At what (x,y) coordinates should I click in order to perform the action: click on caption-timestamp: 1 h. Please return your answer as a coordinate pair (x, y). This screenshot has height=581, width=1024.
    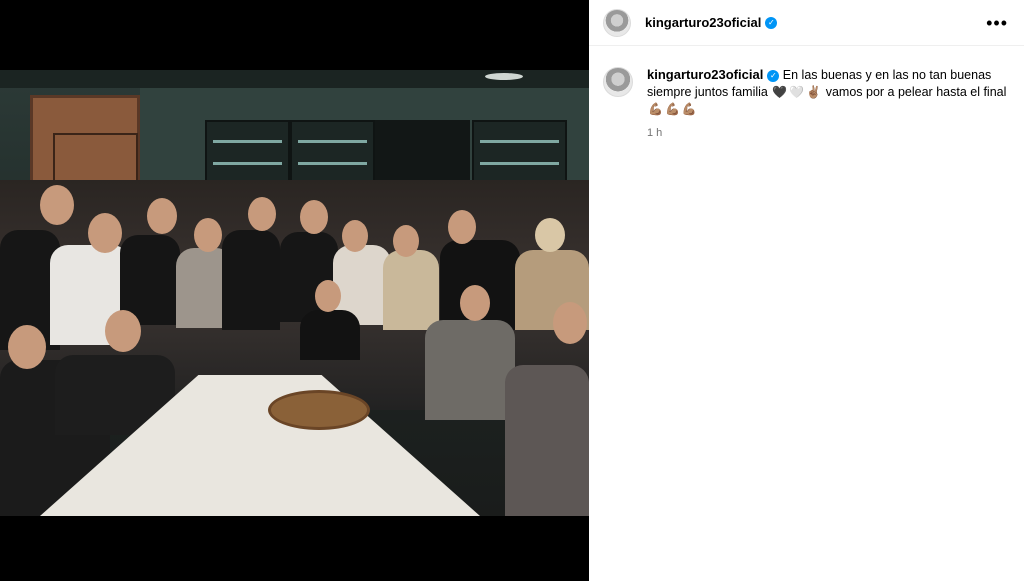
    Looking at the image, I should click on (827, 133).